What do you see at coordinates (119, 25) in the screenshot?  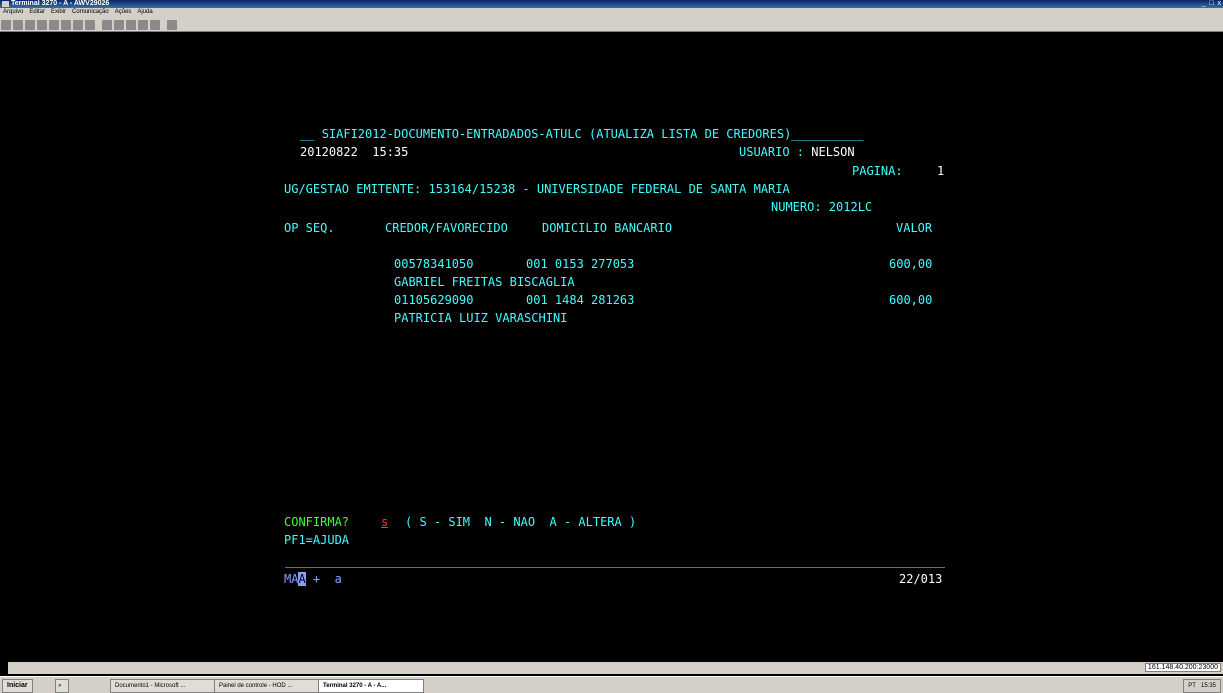 I see `display-icon` at bounding box center [119, 25].